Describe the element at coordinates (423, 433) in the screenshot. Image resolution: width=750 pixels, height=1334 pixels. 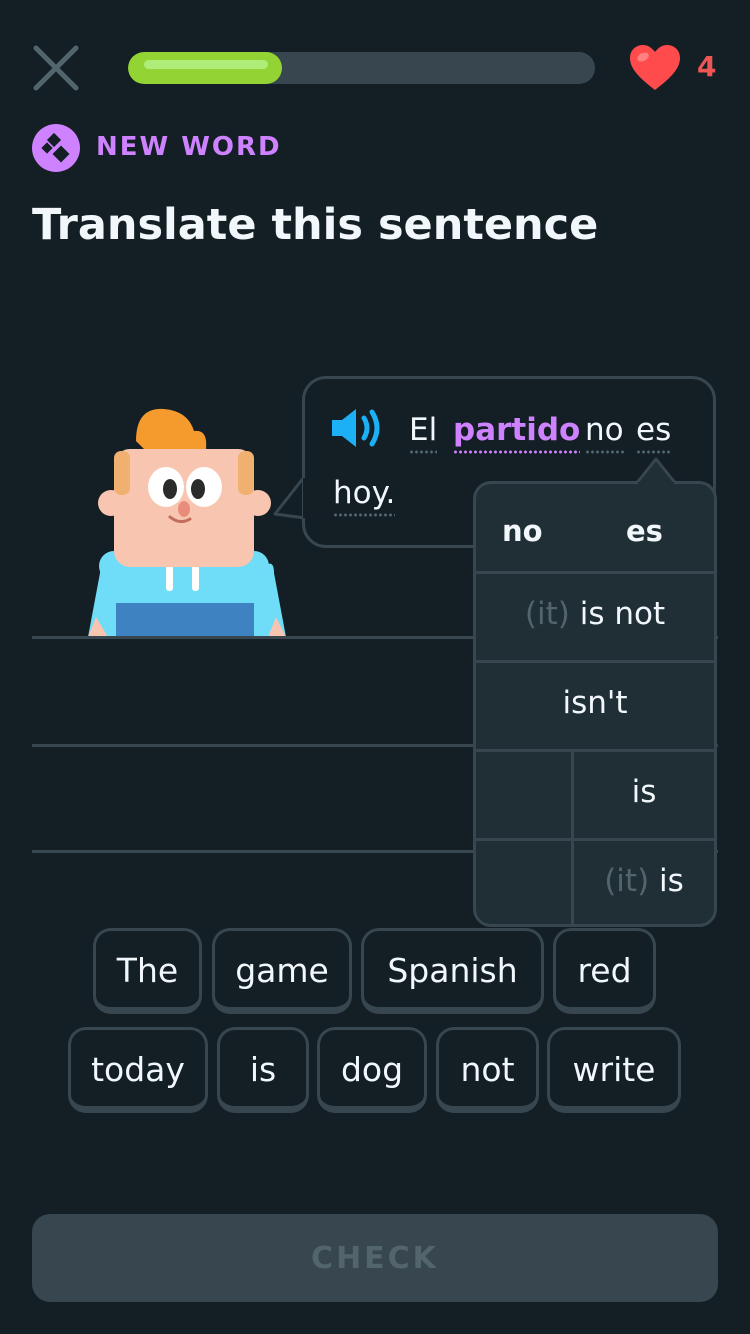
I see `prompt-token: El` at that location.